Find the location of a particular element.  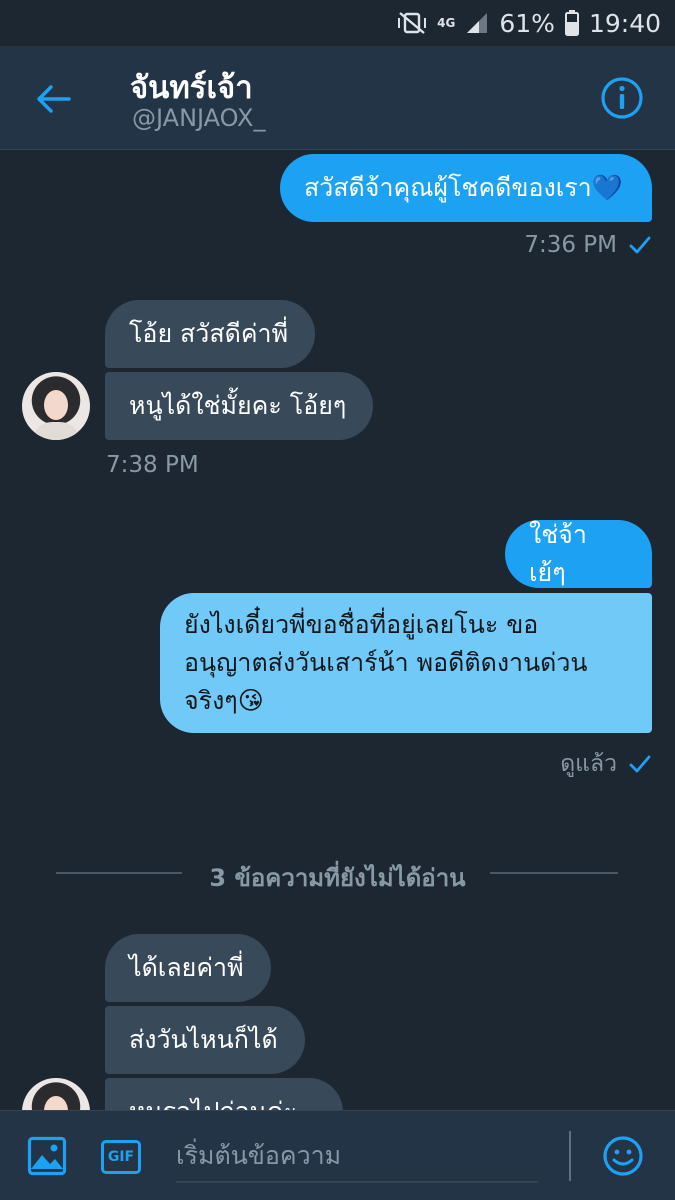

signal-icon is located at coordinates (477, 23).